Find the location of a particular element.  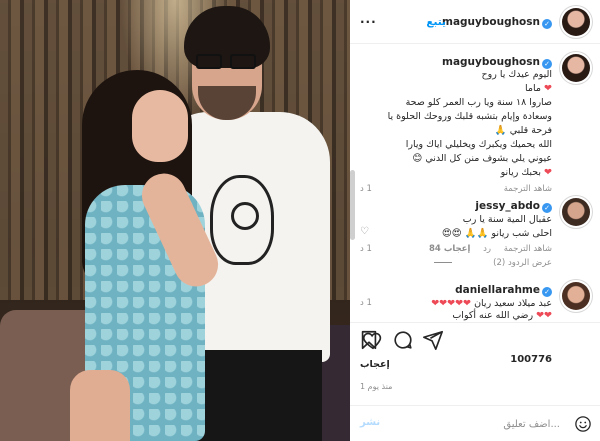

pray-emoji: 🙏 is located at coordinates (500, 130).